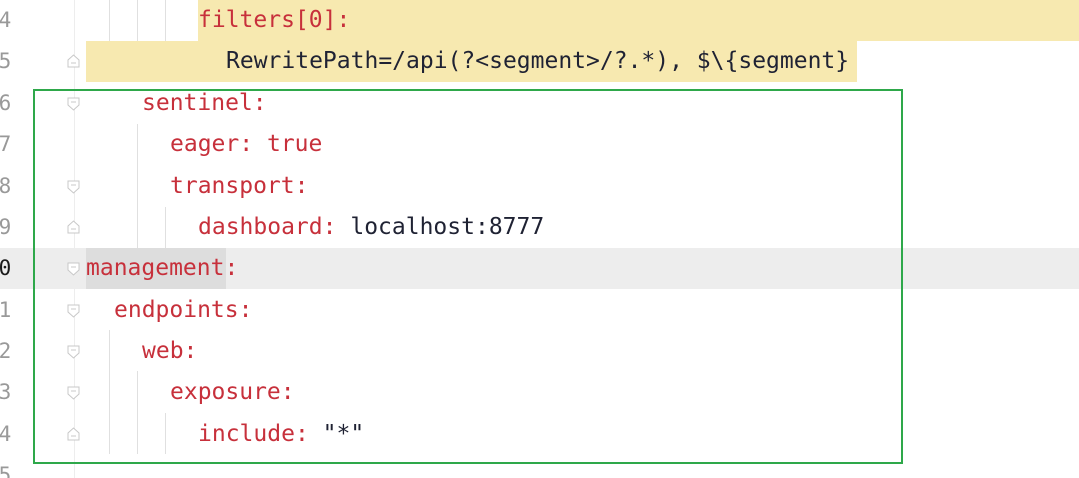 This screenshot has height=478, width=1079. Describe the element at coordinates (6, 20) in the screenshot. I see `line-number: 64` at that location.